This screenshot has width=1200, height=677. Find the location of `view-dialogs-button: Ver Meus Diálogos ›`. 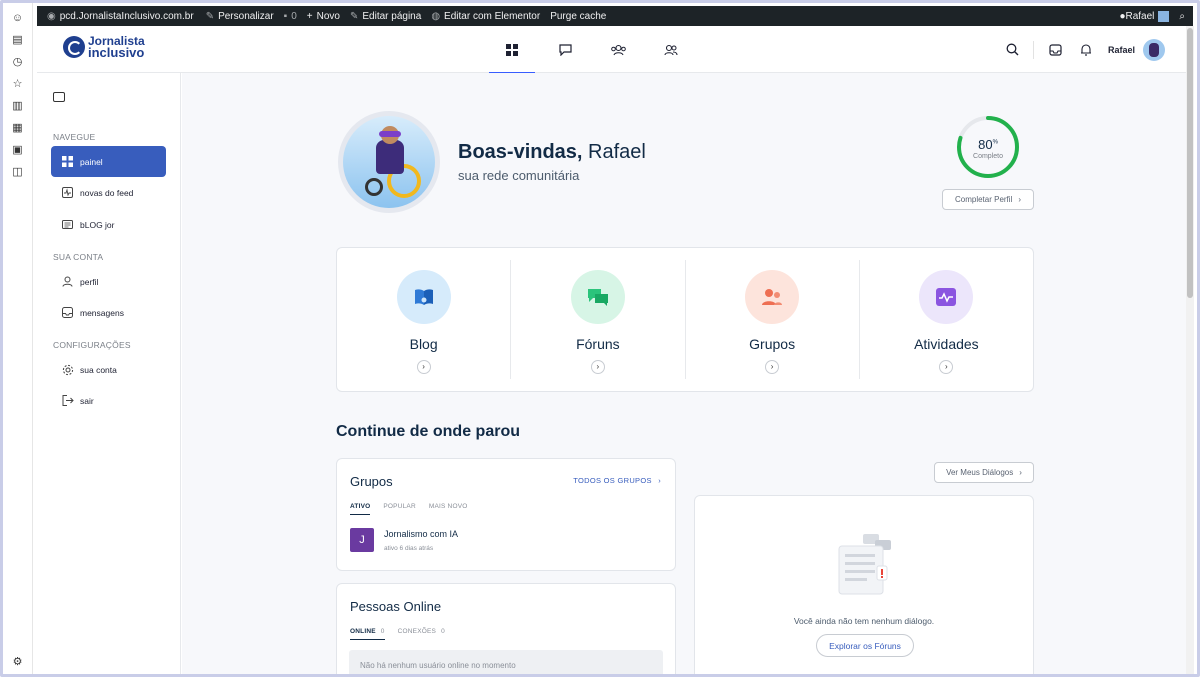

view-dialogs-button: Ver Meus Diálogos › is located at coordinates (984, 472).